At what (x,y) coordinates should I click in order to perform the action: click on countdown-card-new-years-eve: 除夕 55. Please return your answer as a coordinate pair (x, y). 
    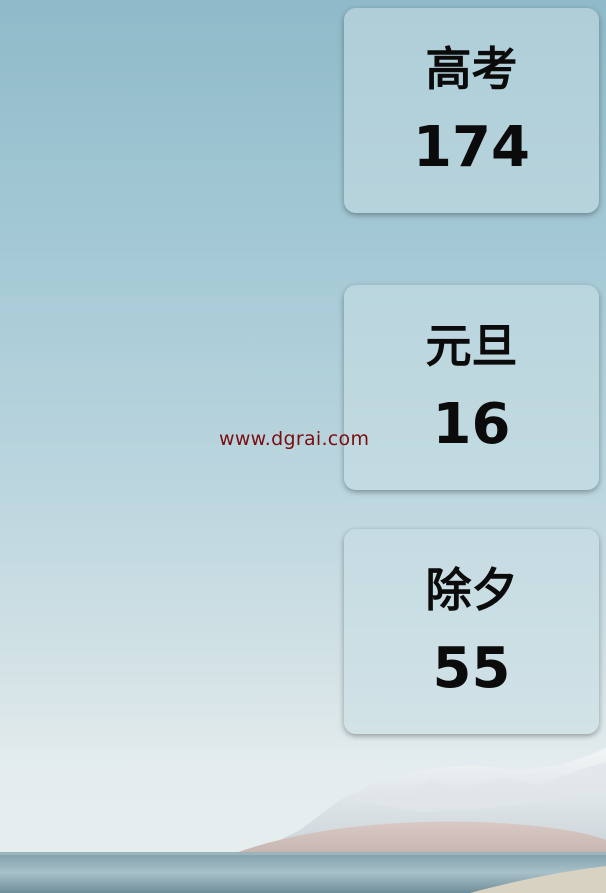
    Looking at the image, I should click on (471, 631).